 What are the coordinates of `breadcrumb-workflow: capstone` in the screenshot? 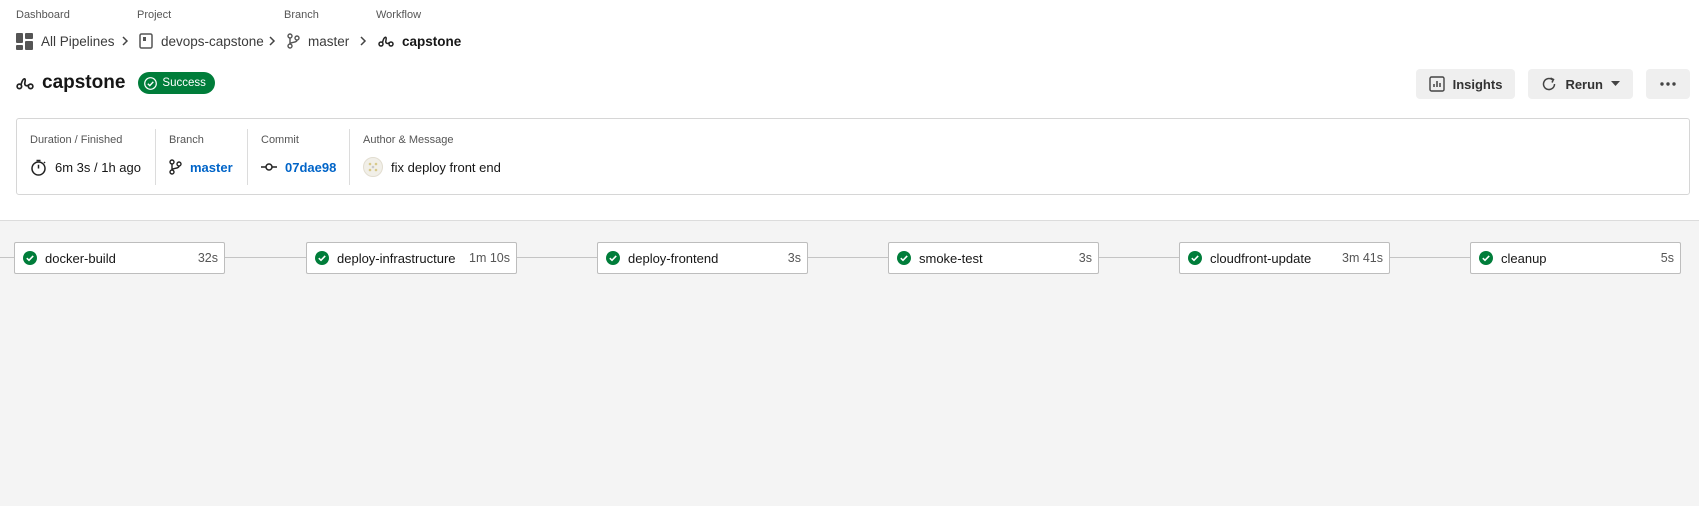 It's located at (419, 41).